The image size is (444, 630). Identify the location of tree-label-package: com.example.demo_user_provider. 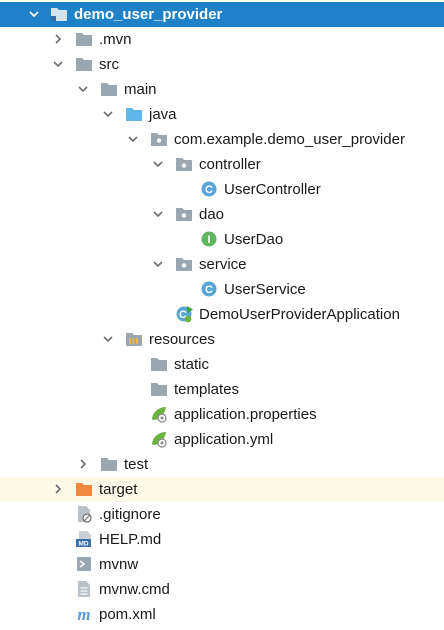
(289, 139).